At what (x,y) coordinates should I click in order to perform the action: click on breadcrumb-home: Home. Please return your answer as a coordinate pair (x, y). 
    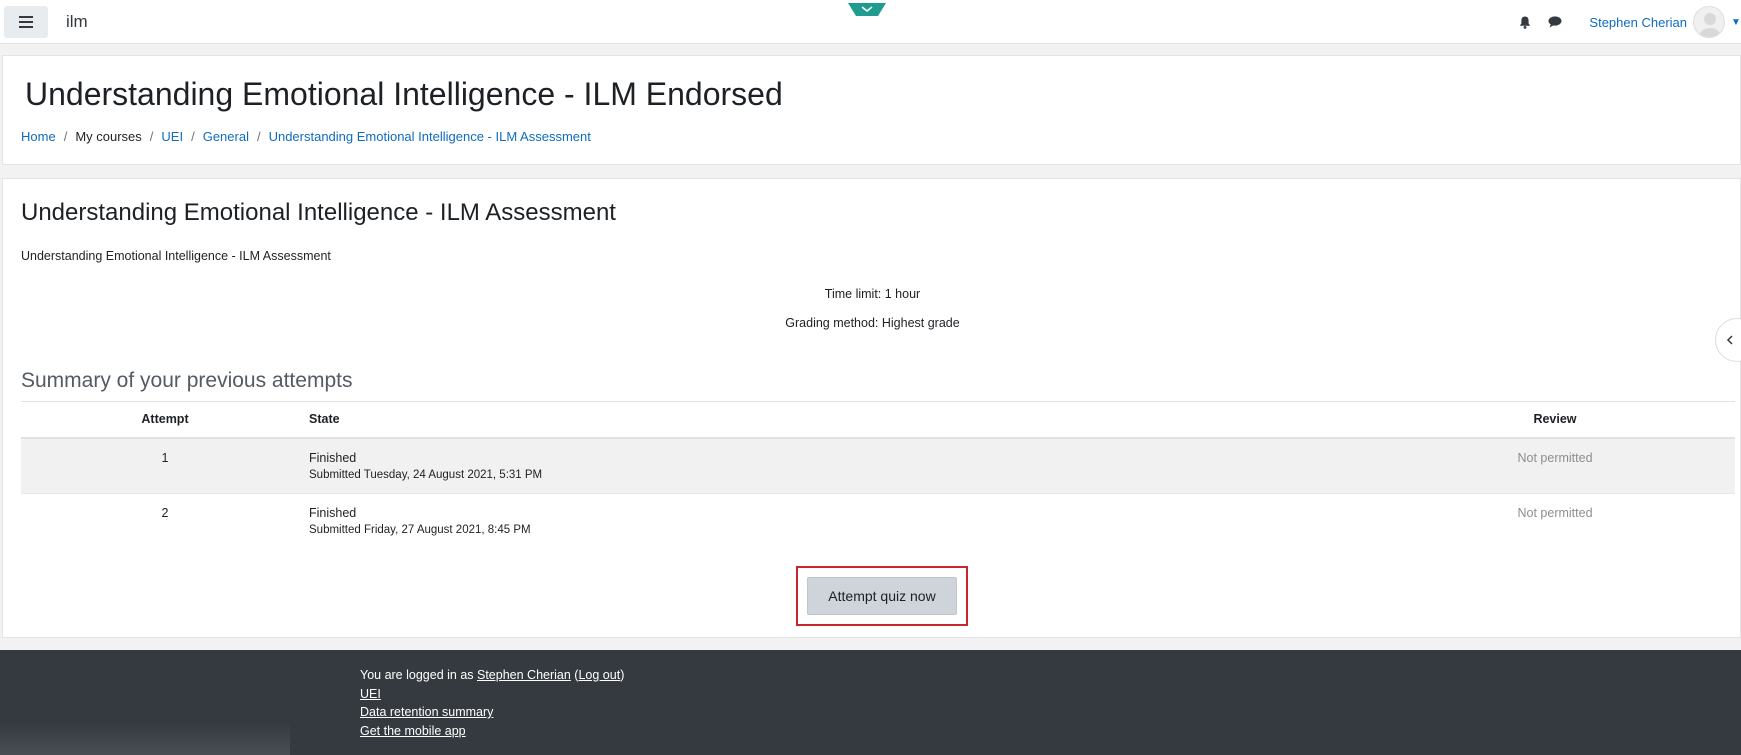
    Looking at the image, I should click on (38, 136).